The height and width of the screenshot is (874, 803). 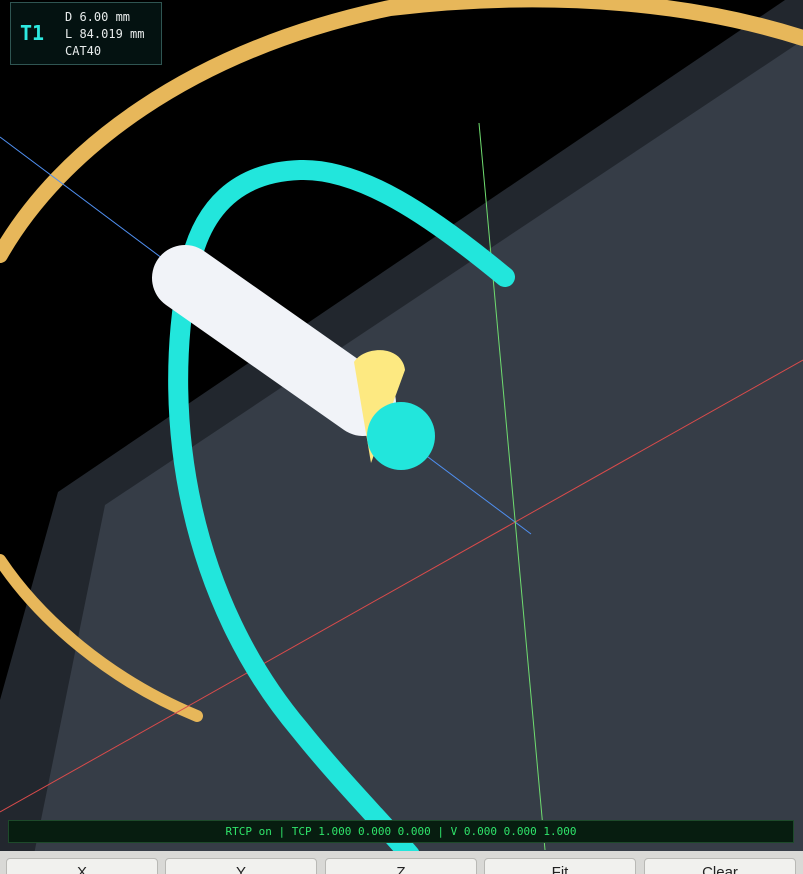 What do you see at coordinates (720, 866) in the screenshot?
I see `clear-button: Clear` at bounding box center [720, 866].